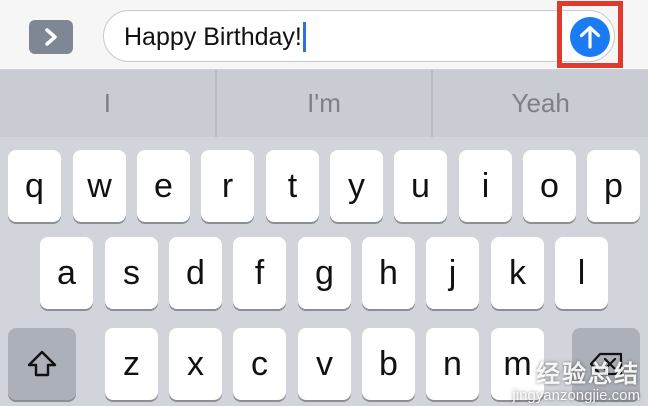  Describe the element at coordinates (163, 186) in the screenshot. I see `key-e: e` at that location.